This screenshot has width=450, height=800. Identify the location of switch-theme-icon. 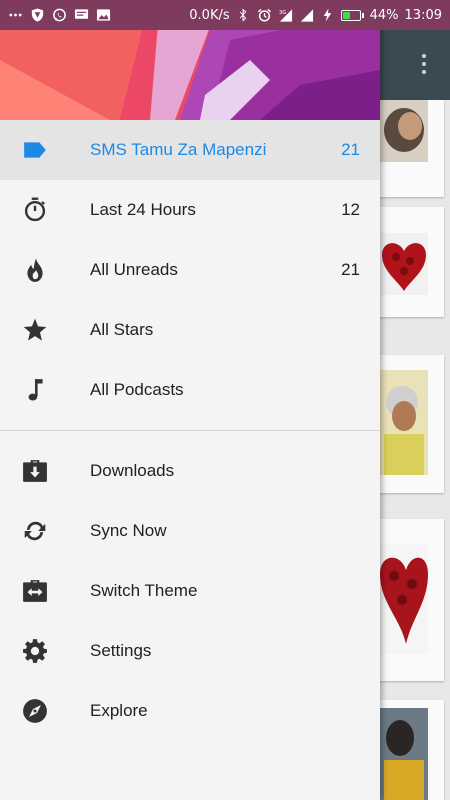
(35, 591).